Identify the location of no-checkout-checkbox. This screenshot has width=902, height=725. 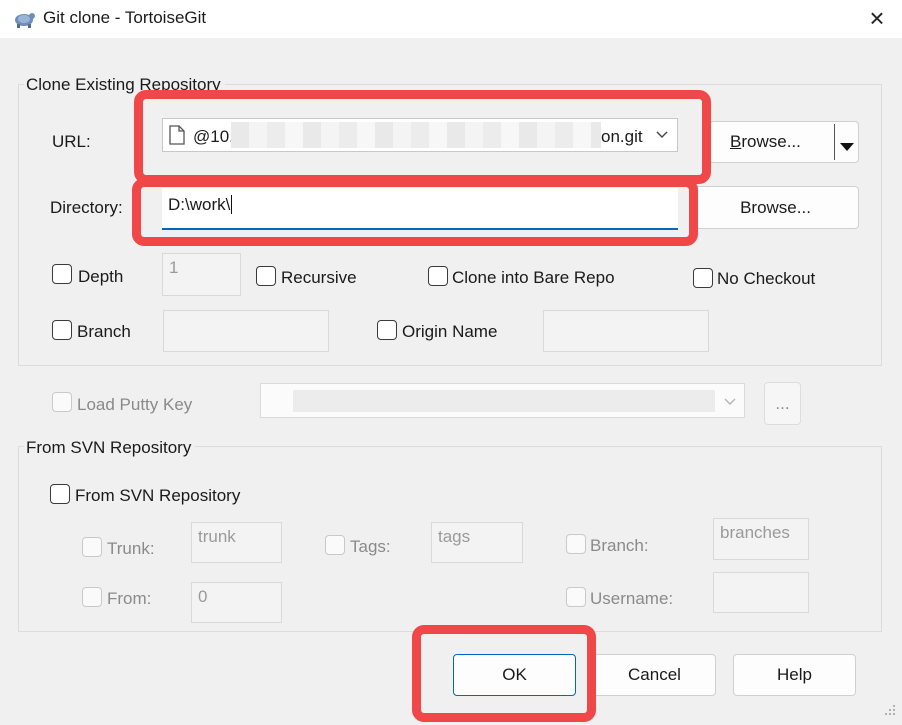
(703, 278).